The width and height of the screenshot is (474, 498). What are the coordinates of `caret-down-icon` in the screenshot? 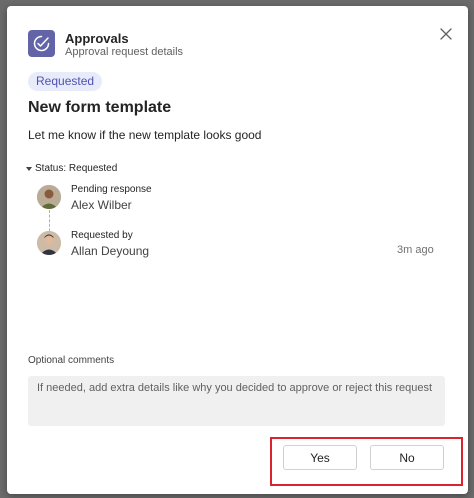 It's located at (29, 168).